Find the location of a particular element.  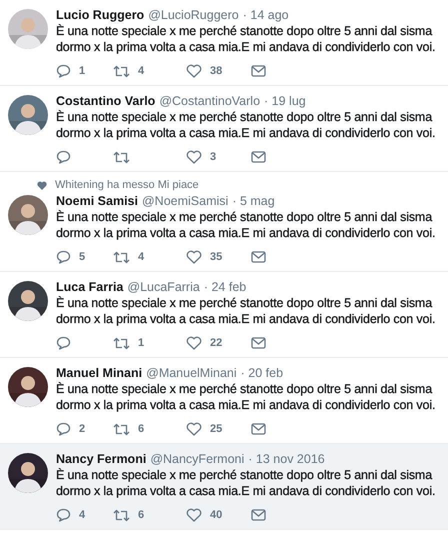

reply-count: 4 is located at coordinates (82, 515).